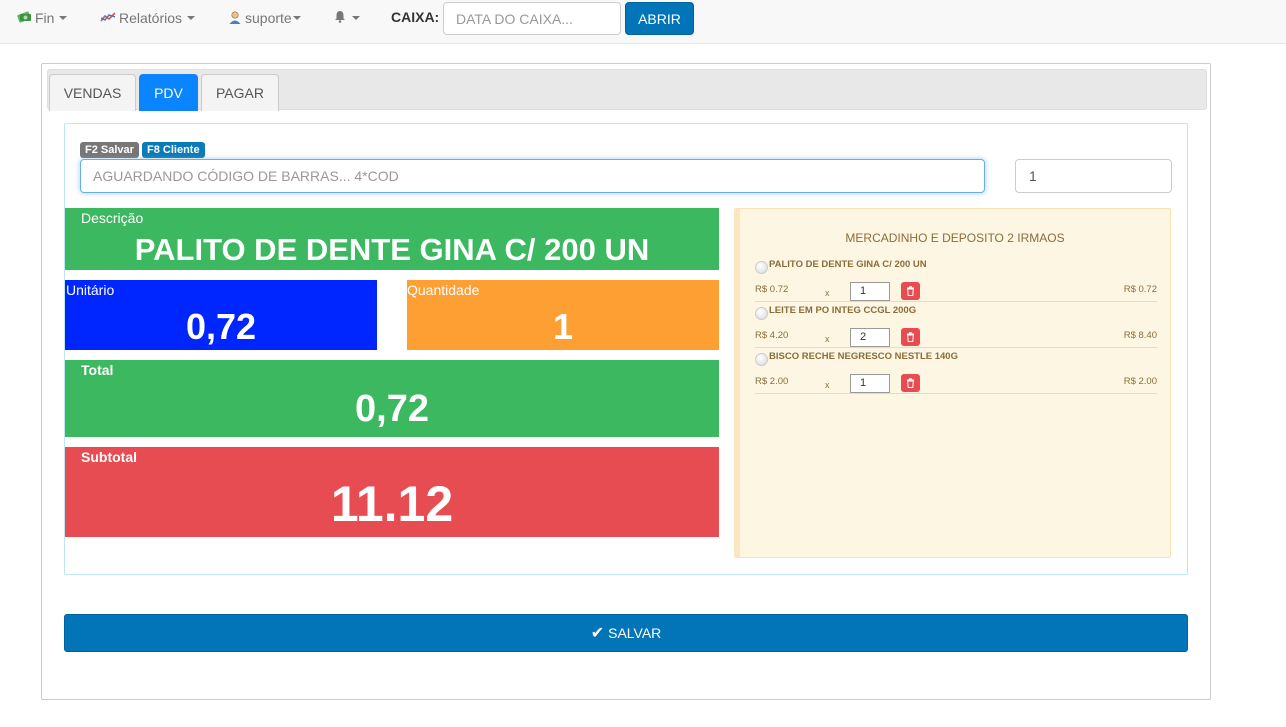 Image resolution: width=1286 pixels, height=727 pixels. I want to click on item-total: R$ 8.40, so click(1140, 335).